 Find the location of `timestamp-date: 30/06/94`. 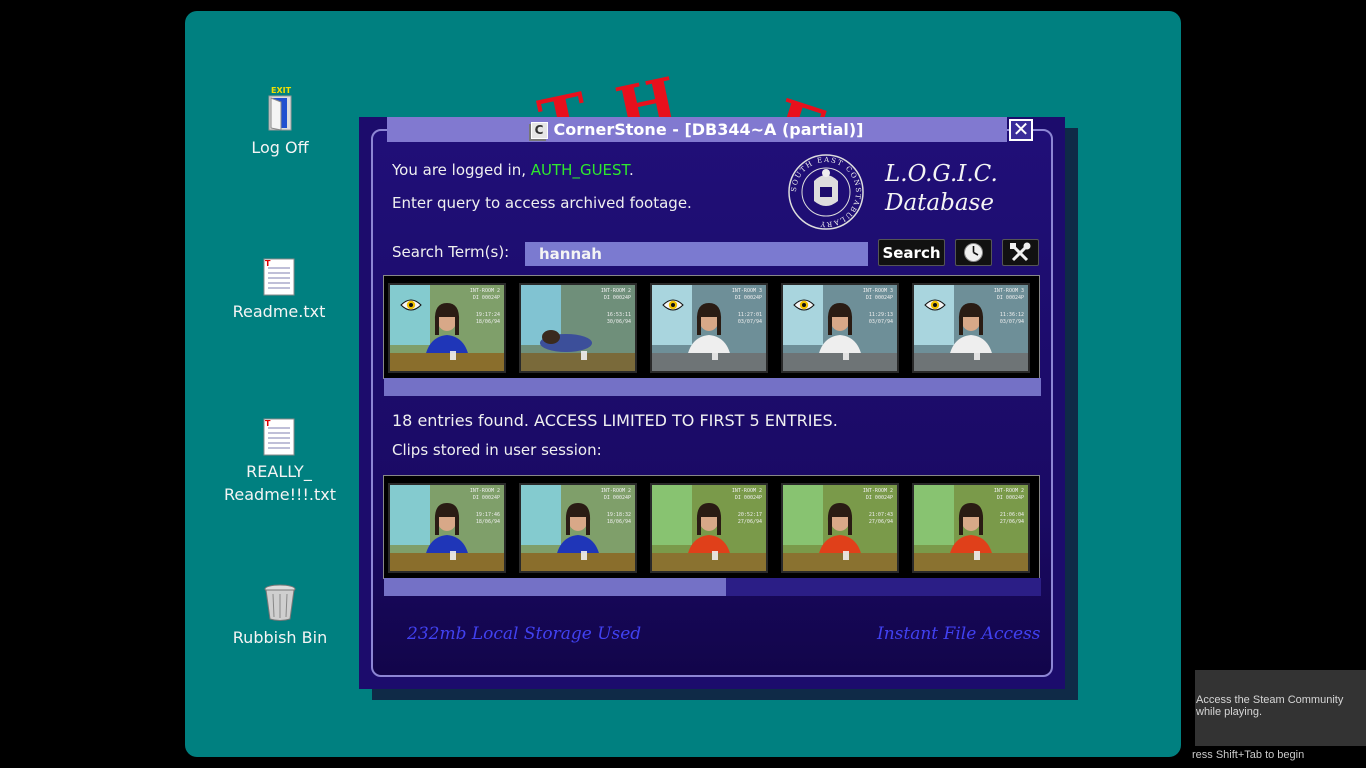

timestamp-date: 30/06/94 is located at coordinates (618, 322).